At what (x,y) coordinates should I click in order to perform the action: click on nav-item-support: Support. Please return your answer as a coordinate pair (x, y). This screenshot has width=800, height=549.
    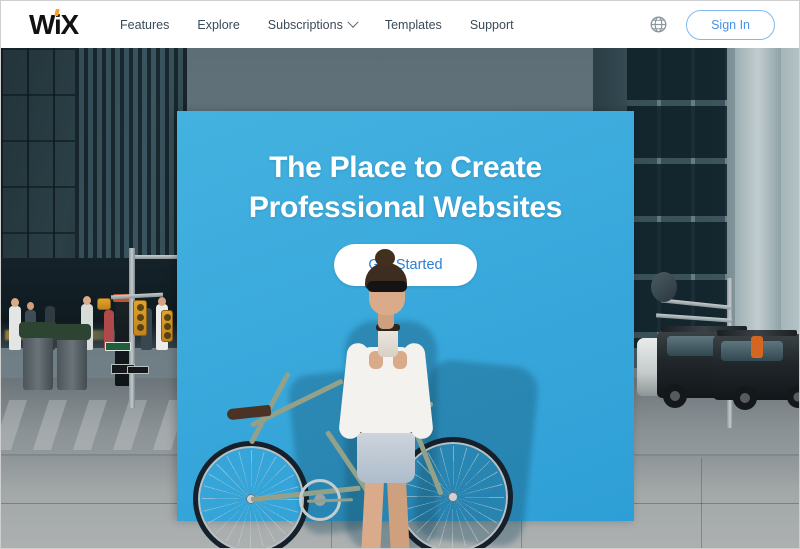
    Looking at the image, I should click on (492, 25).